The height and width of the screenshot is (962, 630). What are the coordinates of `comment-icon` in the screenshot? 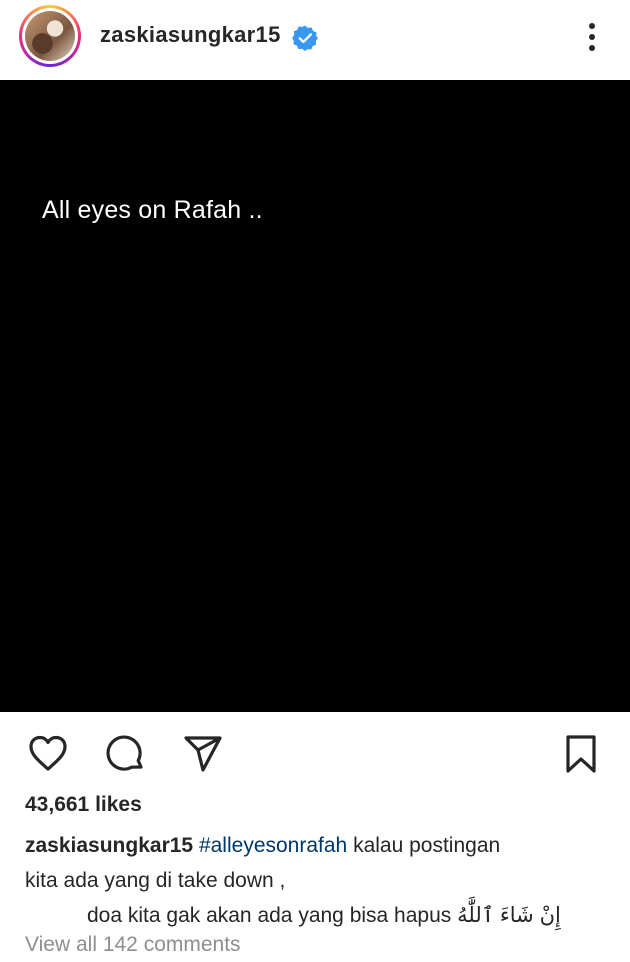 It's located at (125, 754).